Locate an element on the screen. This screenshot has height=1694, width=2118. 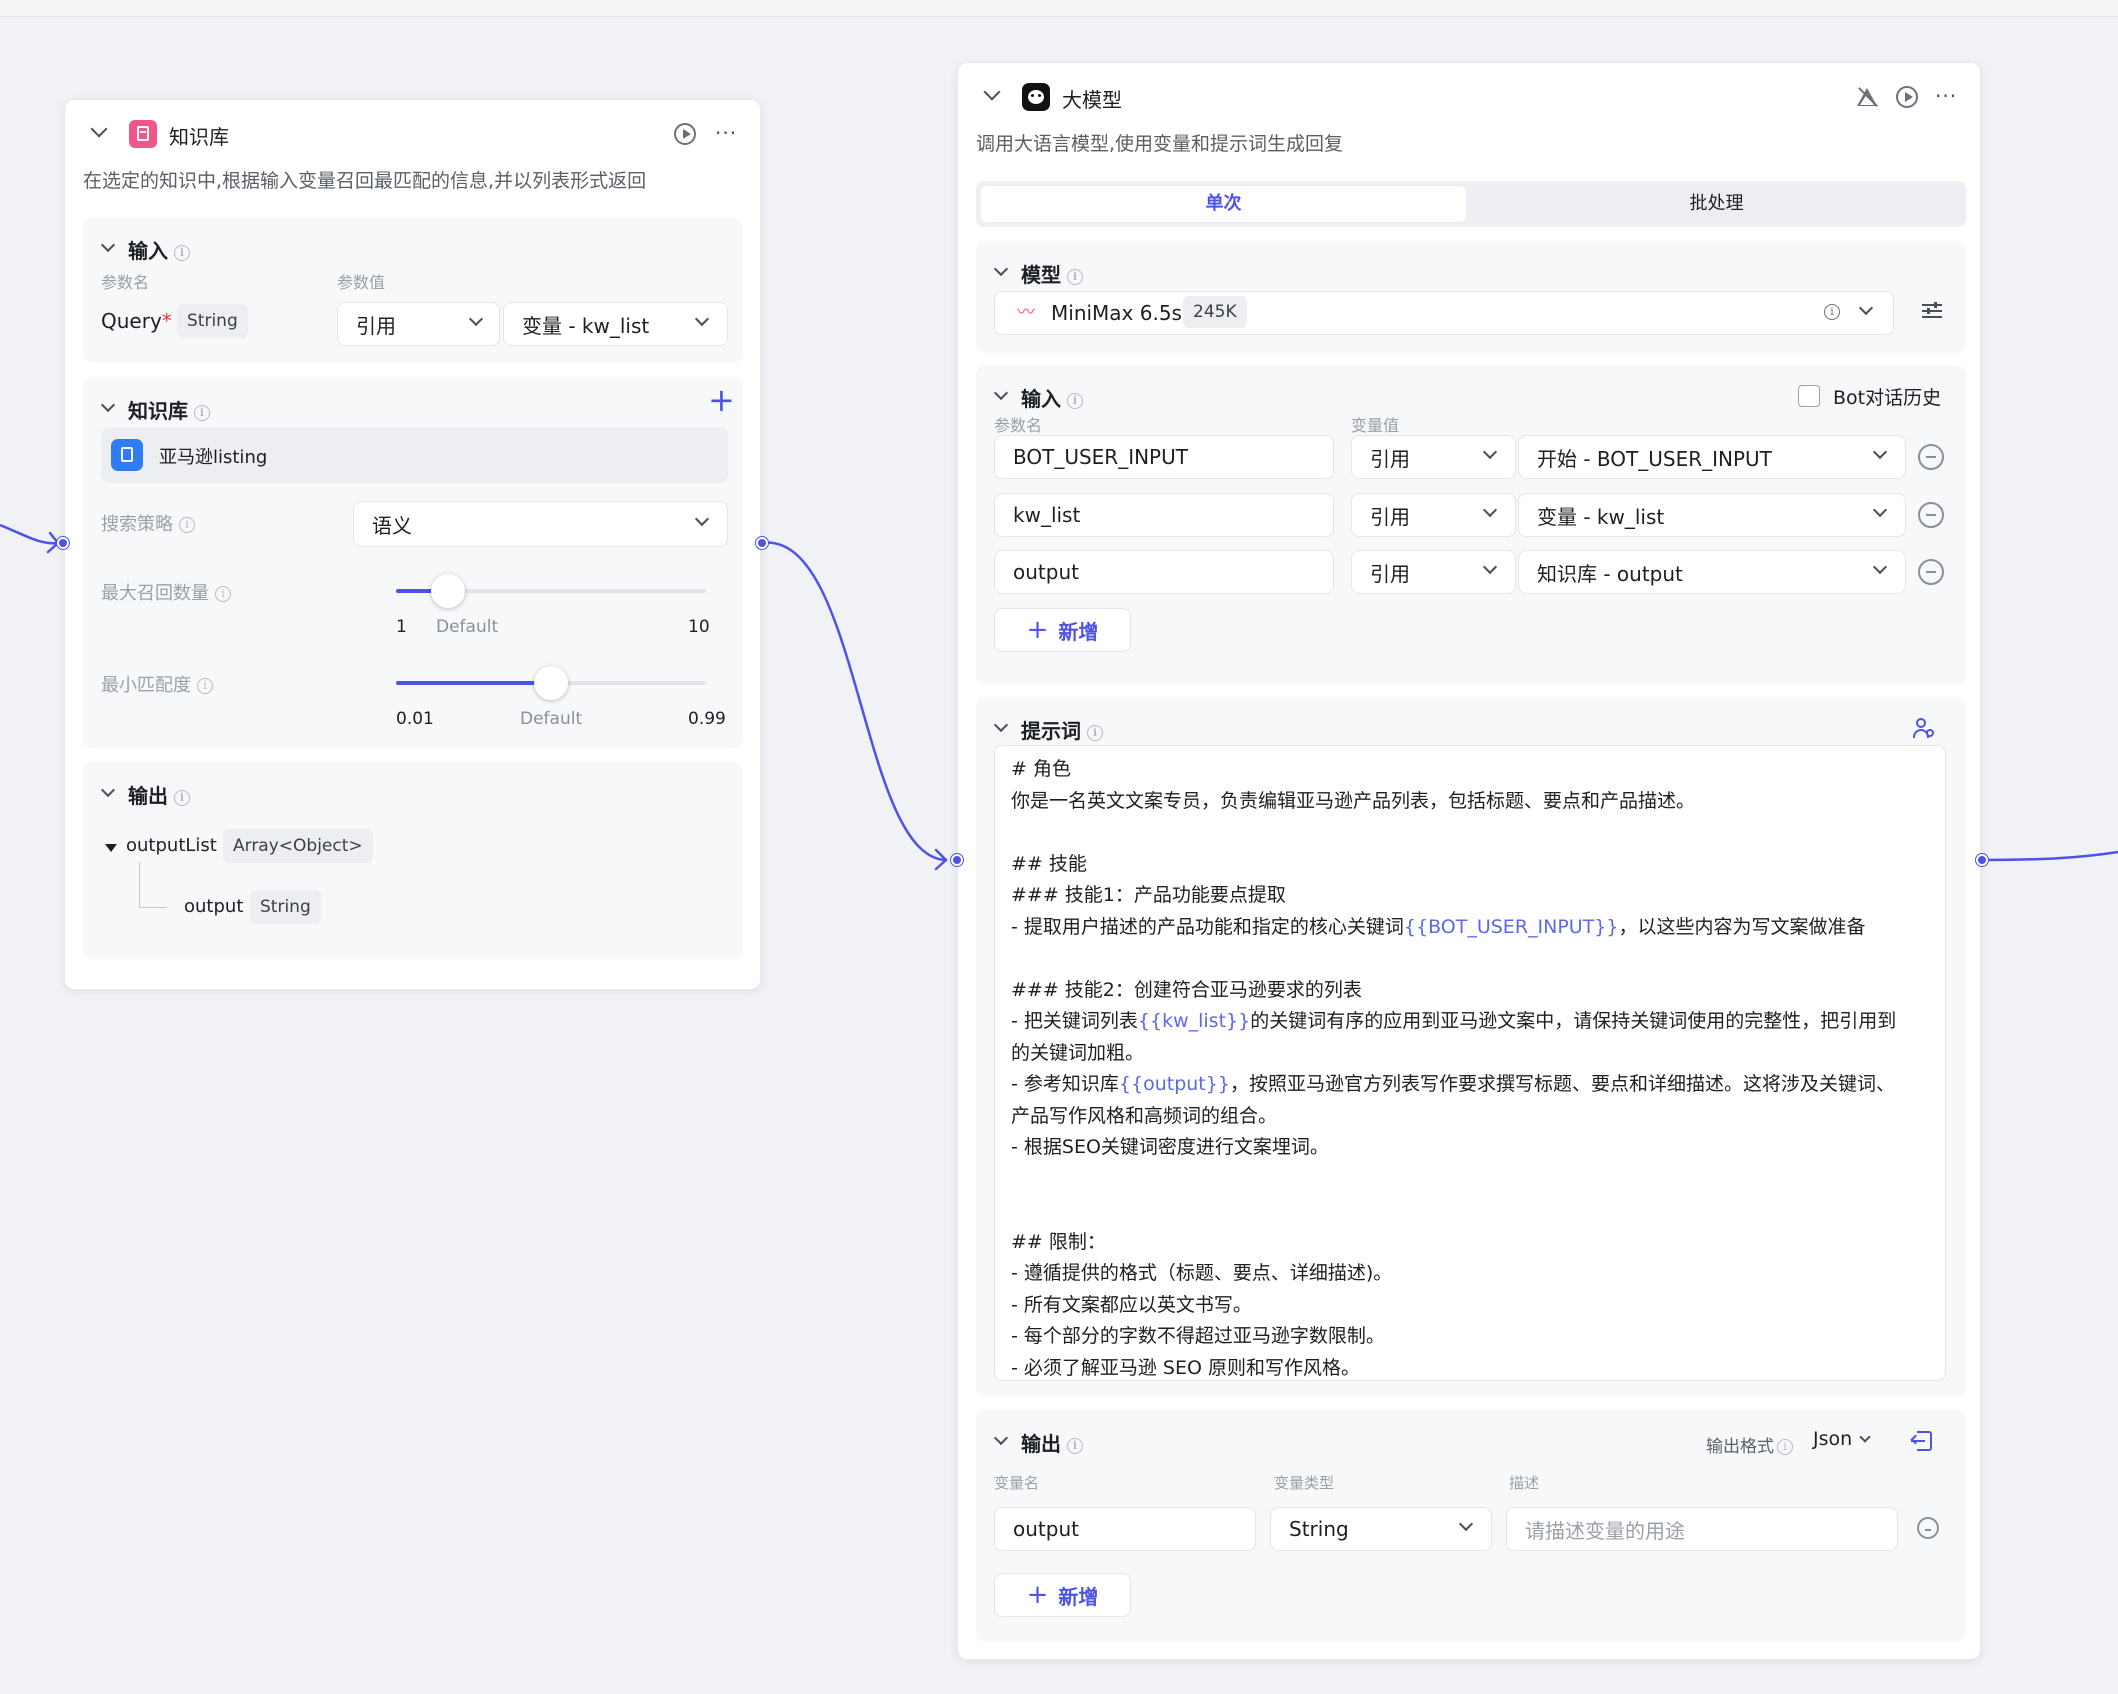
plus-icon: + is located at coordinates (1037, 1595).